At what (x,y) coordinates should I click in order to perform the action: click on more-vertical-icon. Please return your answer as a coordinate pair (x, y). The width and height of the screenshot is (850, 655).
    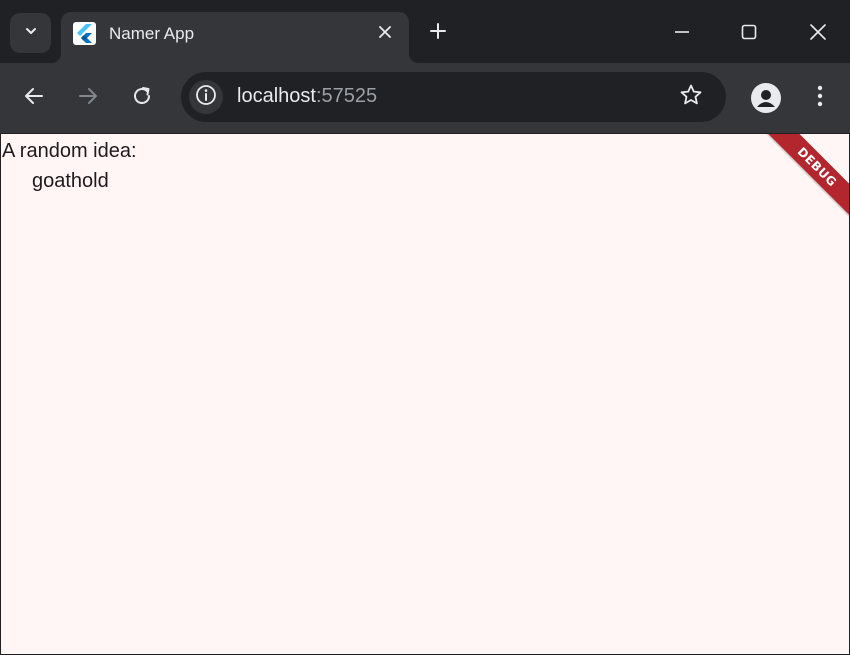
    Looking at the image, I should click on (820, 98).